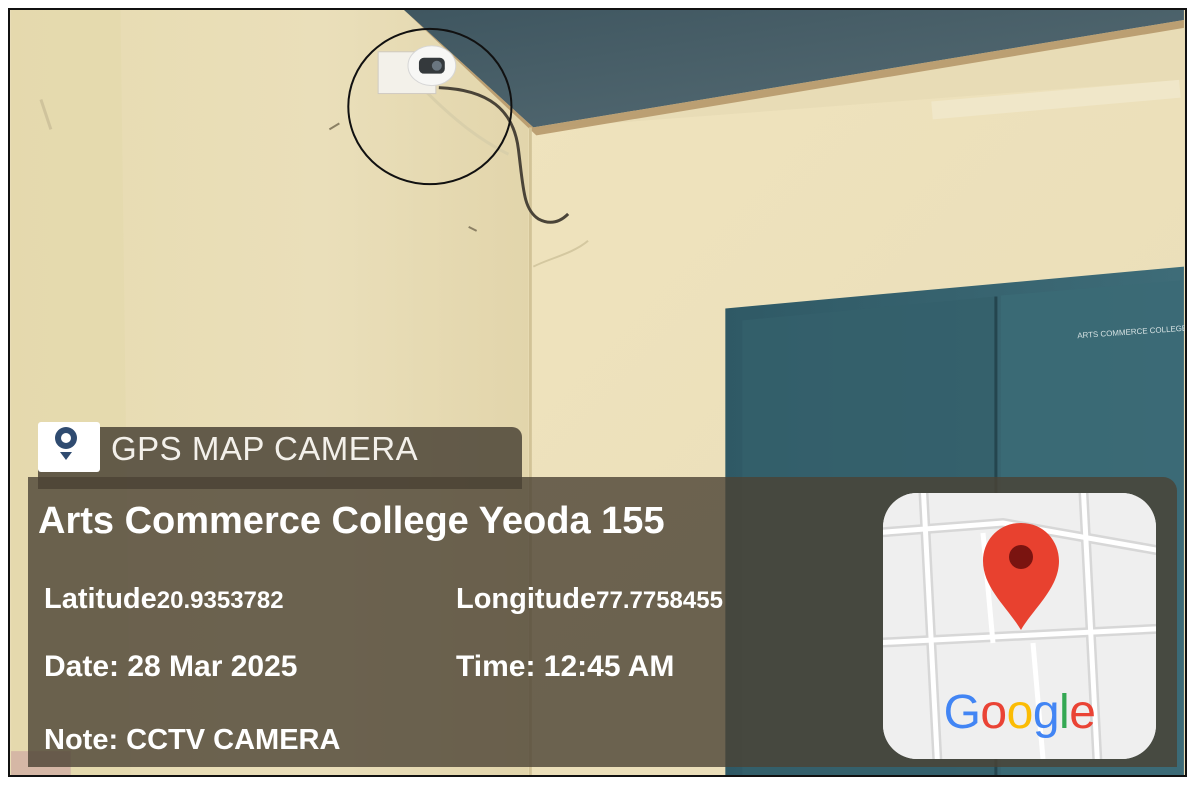 This screenshot has height=787, width=1197. I want to click on note-text: Note: CCTV CAMERA, so click(192, 740).